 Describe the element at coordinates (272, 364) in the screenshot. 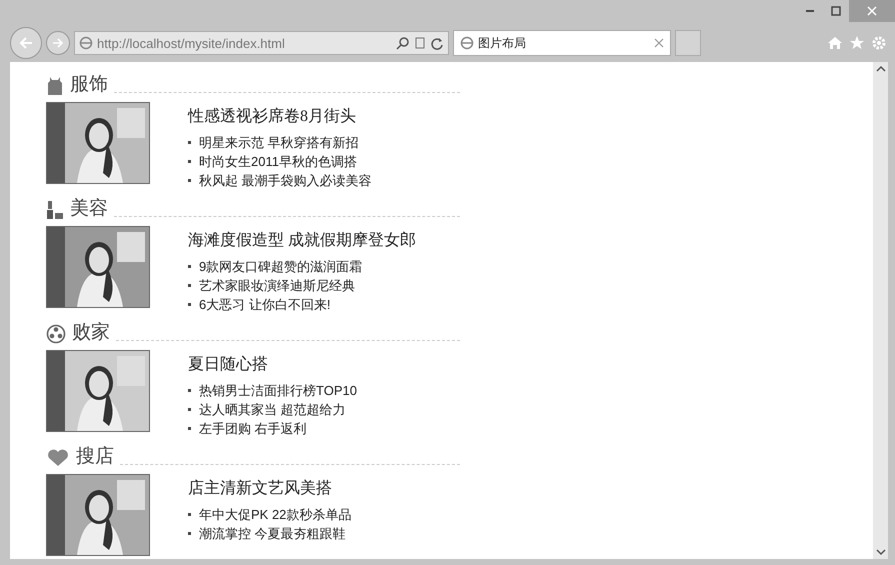

I see `article-title: 夏日随心搭` at that location.